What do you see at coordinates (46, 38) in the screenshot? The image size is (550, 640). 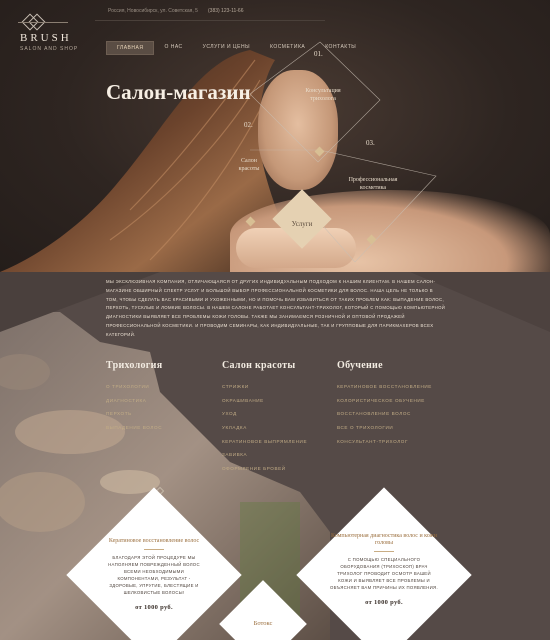 I see `logo: BRUSH` at bounding box center [46, 38].